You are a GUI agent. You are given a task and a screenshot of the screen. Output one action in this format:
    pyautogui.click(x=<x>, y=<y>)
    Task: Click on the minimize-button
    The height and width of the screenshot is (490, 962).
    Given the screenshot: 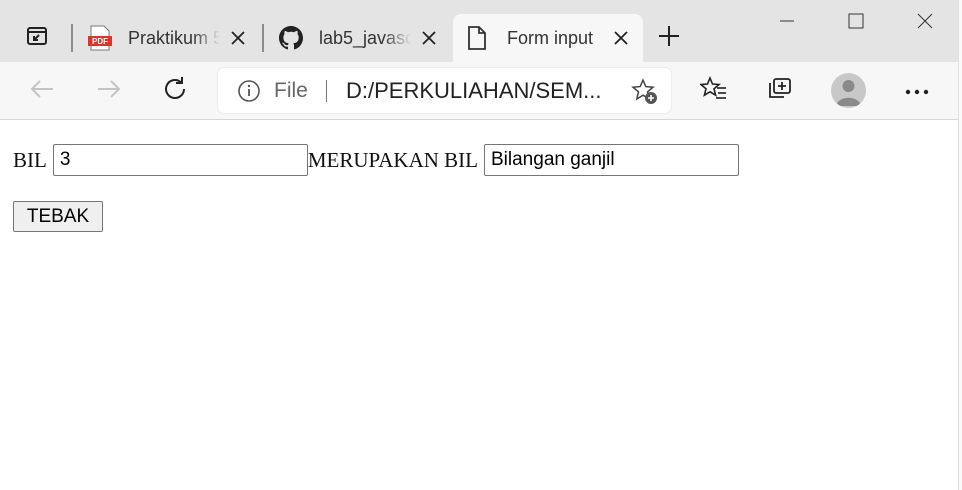 What is the action you would take?
    pyautogui.click(x=787, y=23)
    